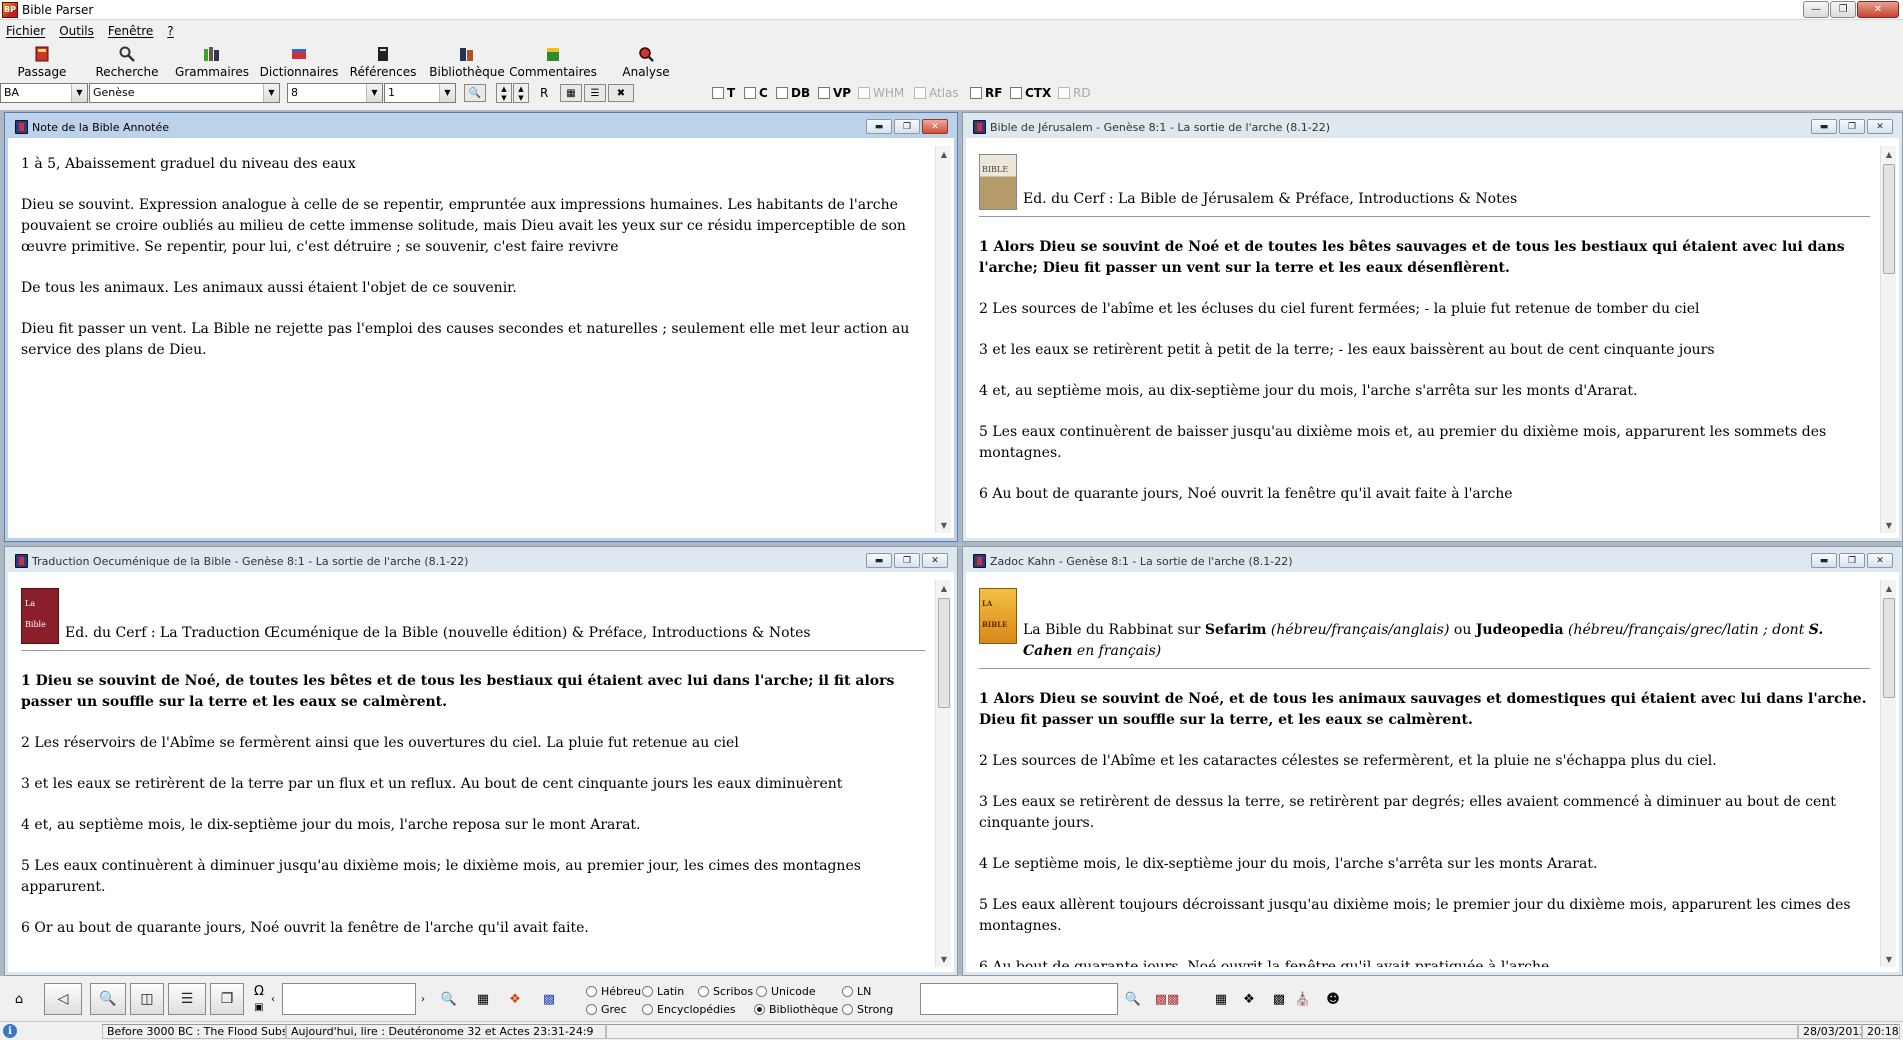  I want to click on dictionnaires-button: Dictionnaires, so click(299, 60).